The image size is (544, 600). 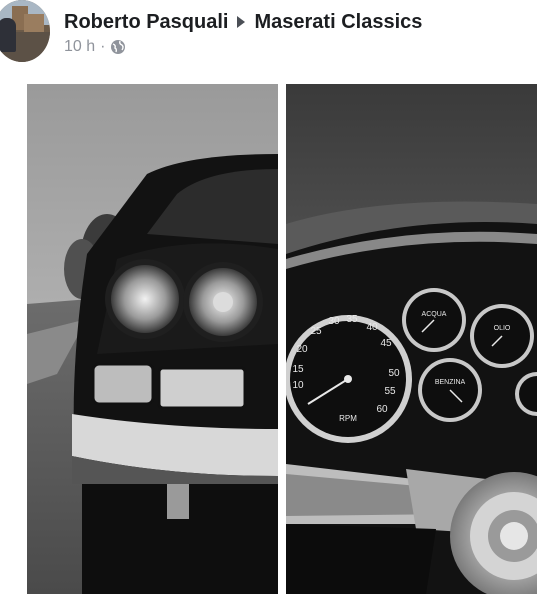 I want to click on globe-icon, so click(x=118, y=47).